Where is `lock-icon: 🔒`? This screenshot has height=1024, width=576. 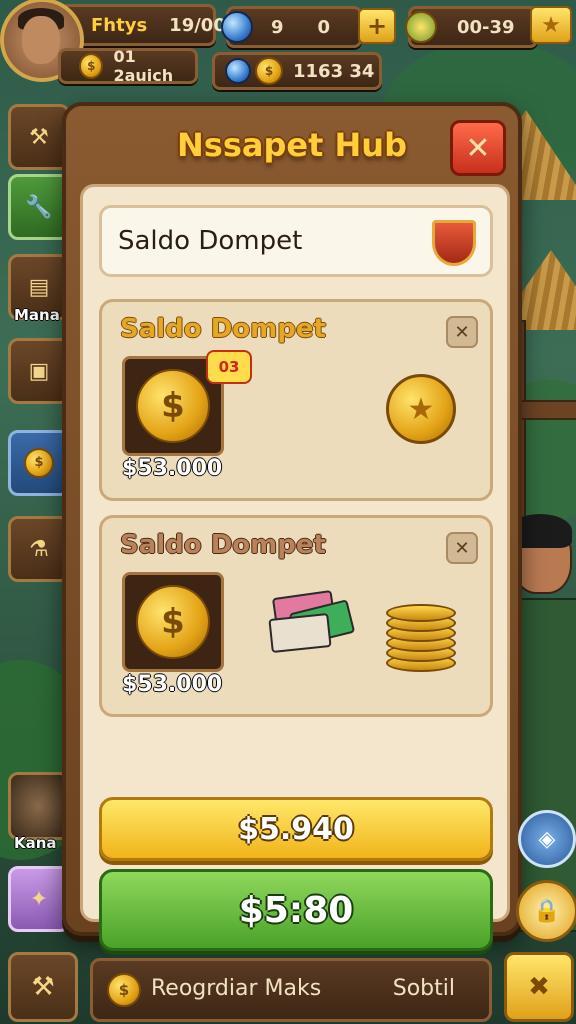
lock-icon: 🔒 is located at coordinates (547, 911).